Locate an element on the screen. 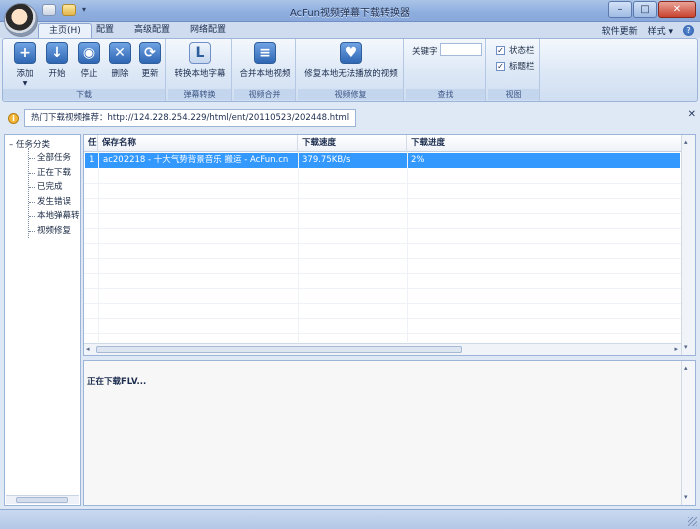  collapse-icon: – is located at coordinates (11, 145).